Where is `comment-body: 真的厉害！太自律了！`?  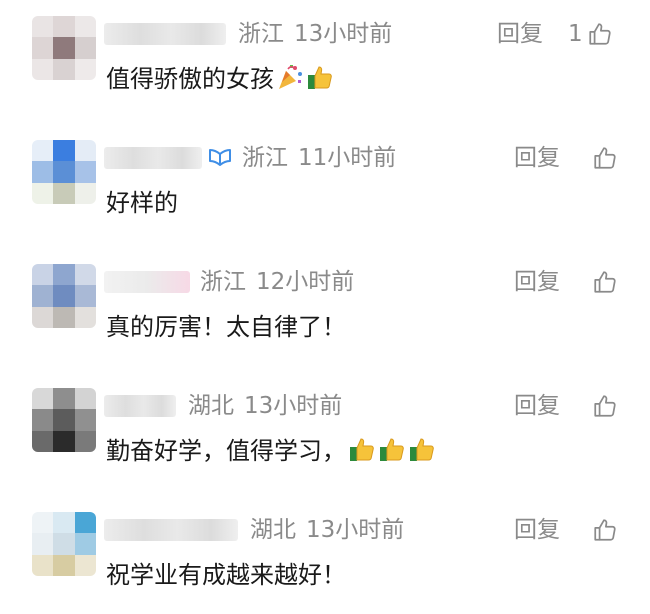 comment-body: 真的厉害！太自律了！ is located at coordinates (226, 327).